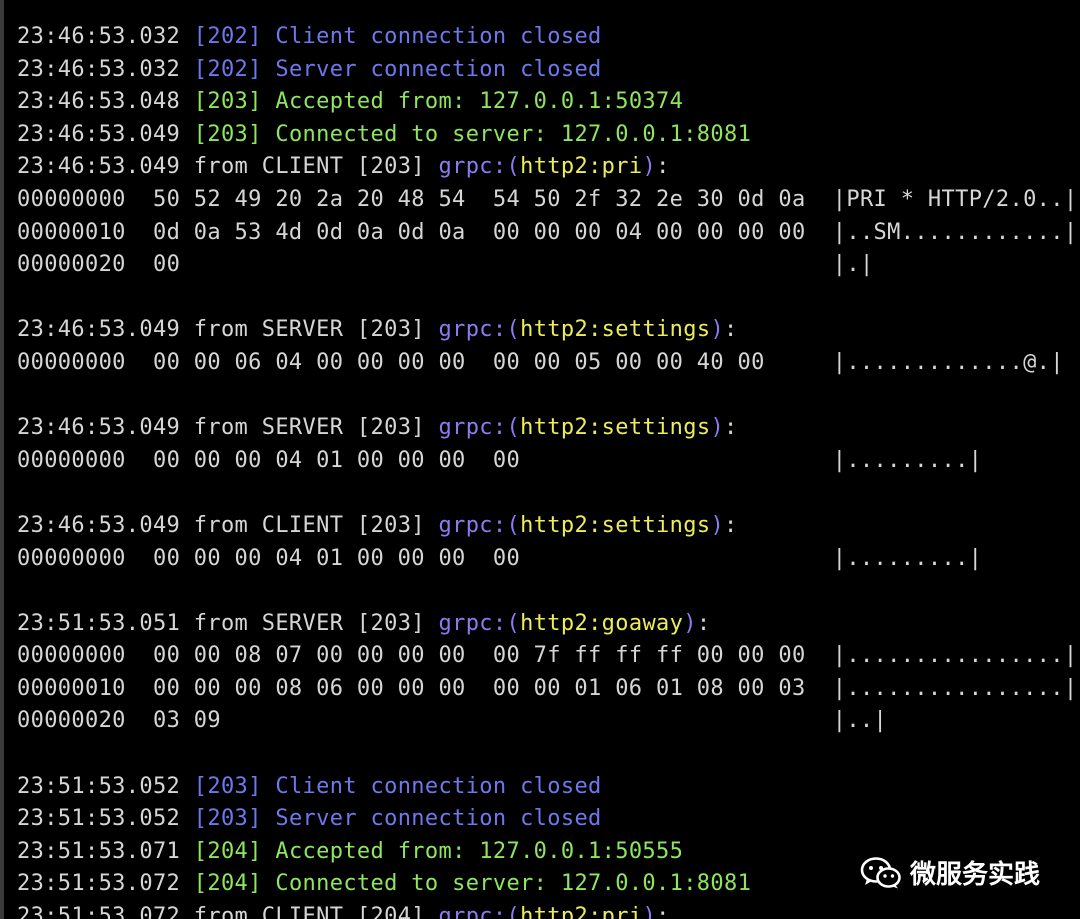  I want to click on hex-bytes: 03 09, so click(186, 721).